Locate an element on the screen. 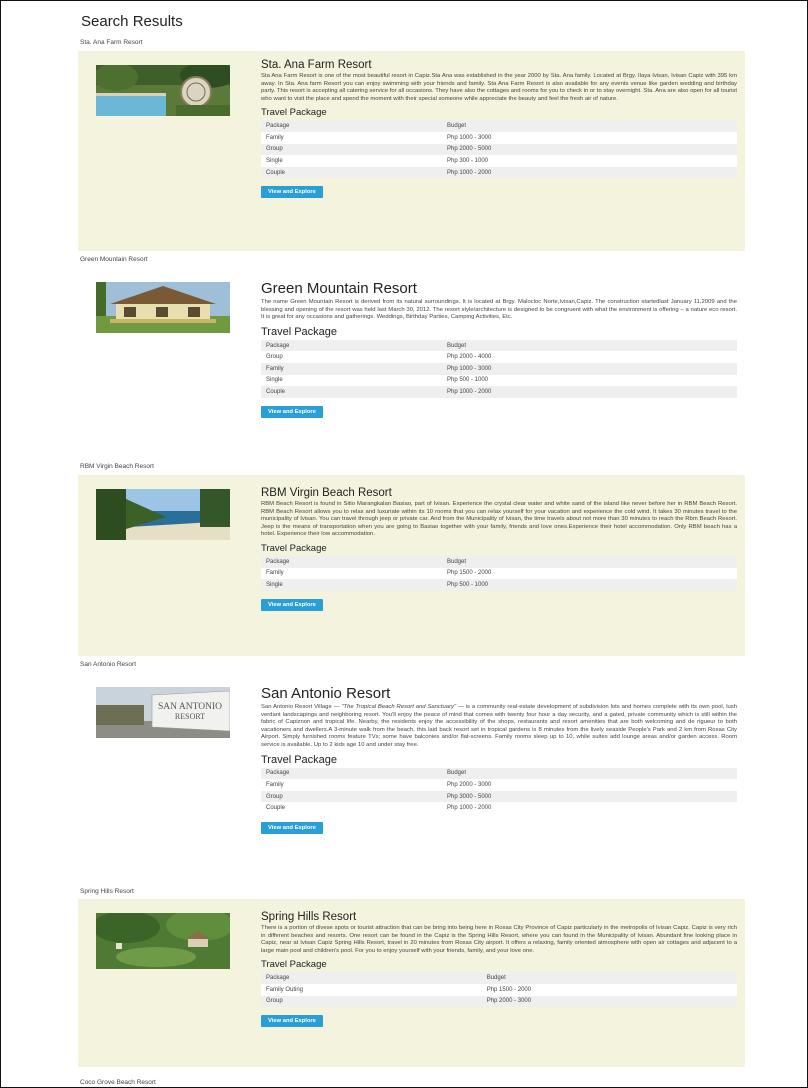 The height and width of the screenshot is (1088, 808). resort-title: Green Mountain Resort is located at coordinates (339, 288).